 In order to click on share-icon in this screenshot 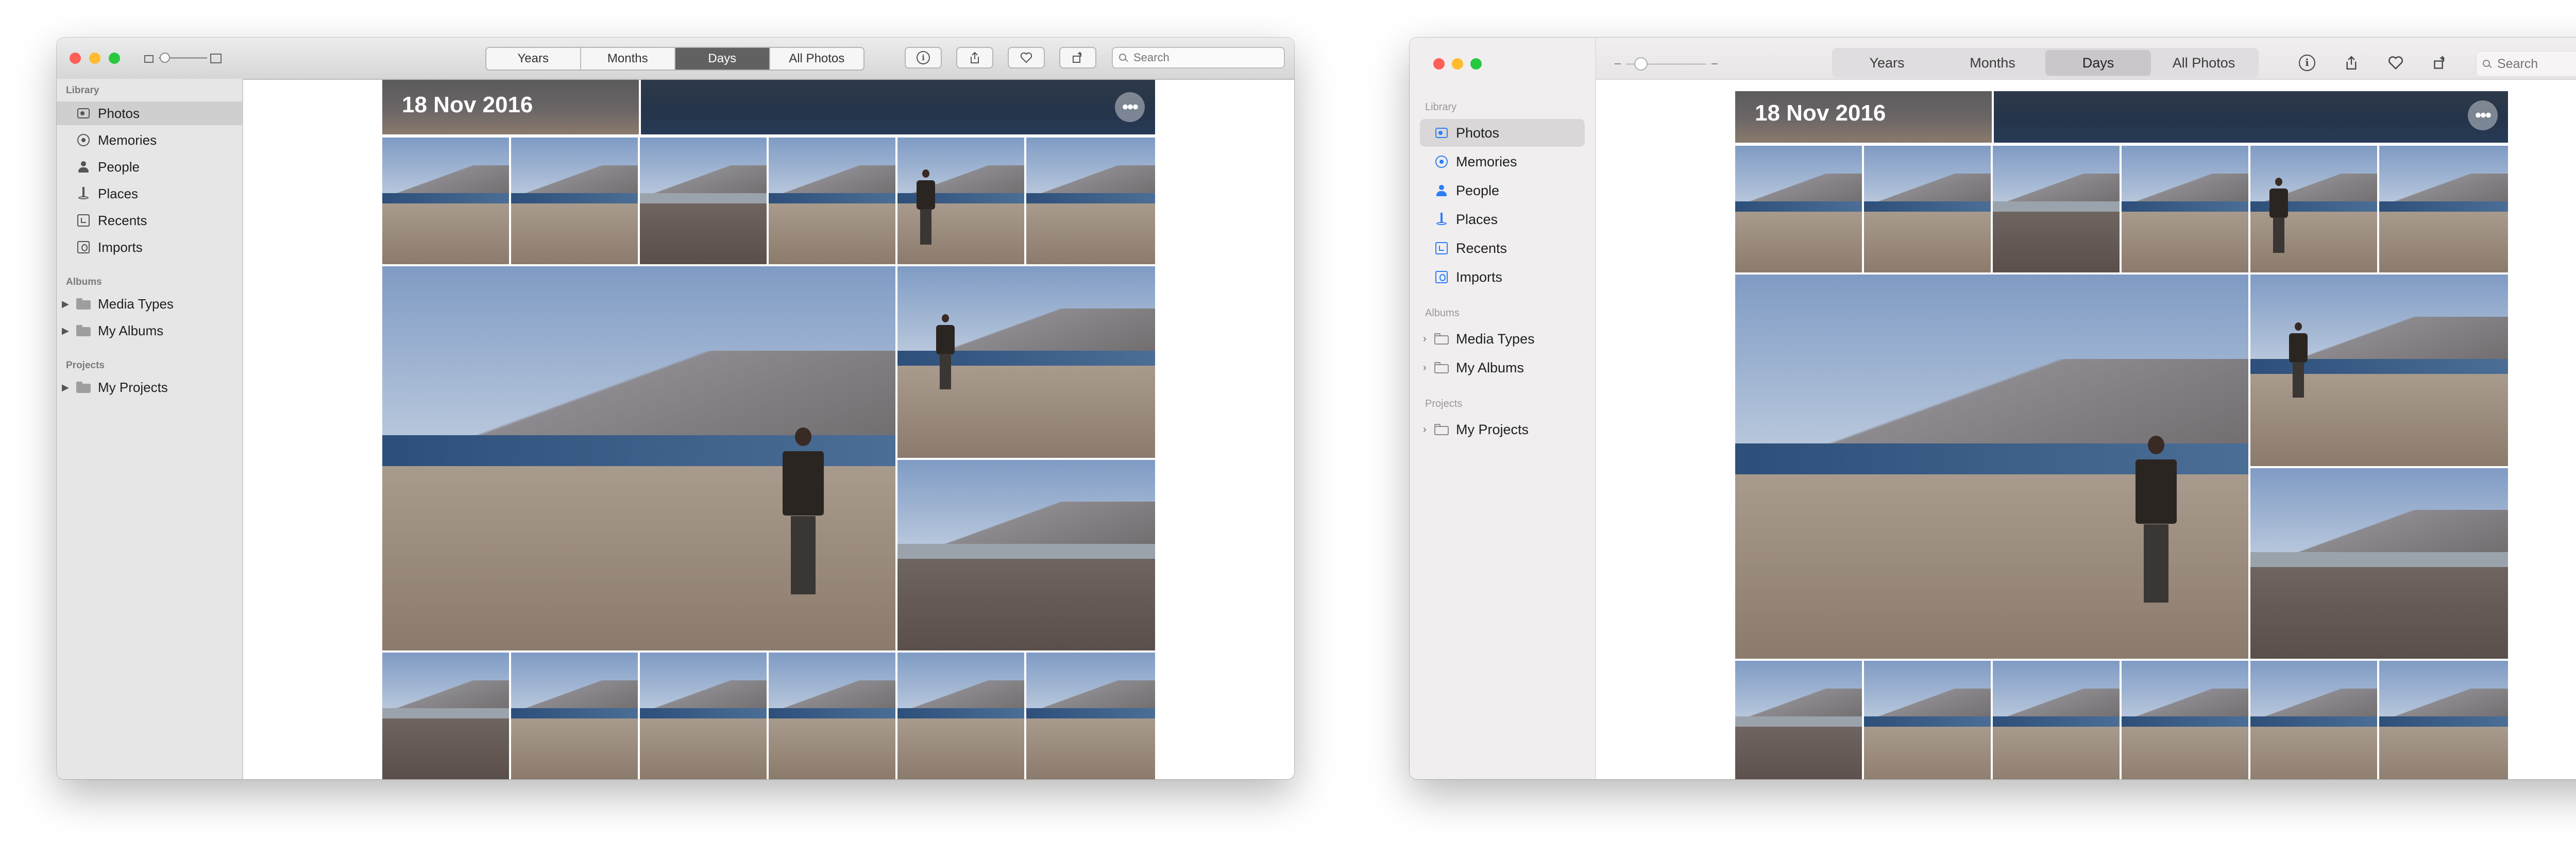, I will do `click(975, 57)`.